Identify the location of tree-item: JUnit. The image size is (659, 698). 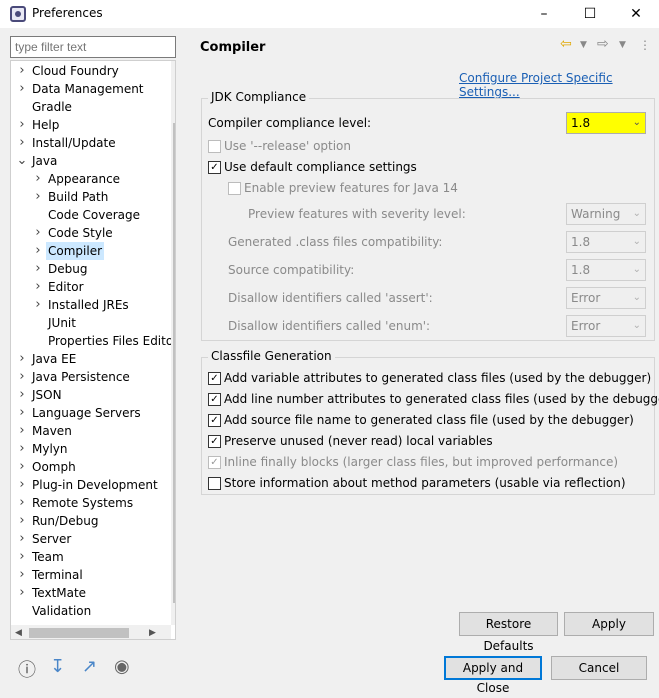
(91, 323).